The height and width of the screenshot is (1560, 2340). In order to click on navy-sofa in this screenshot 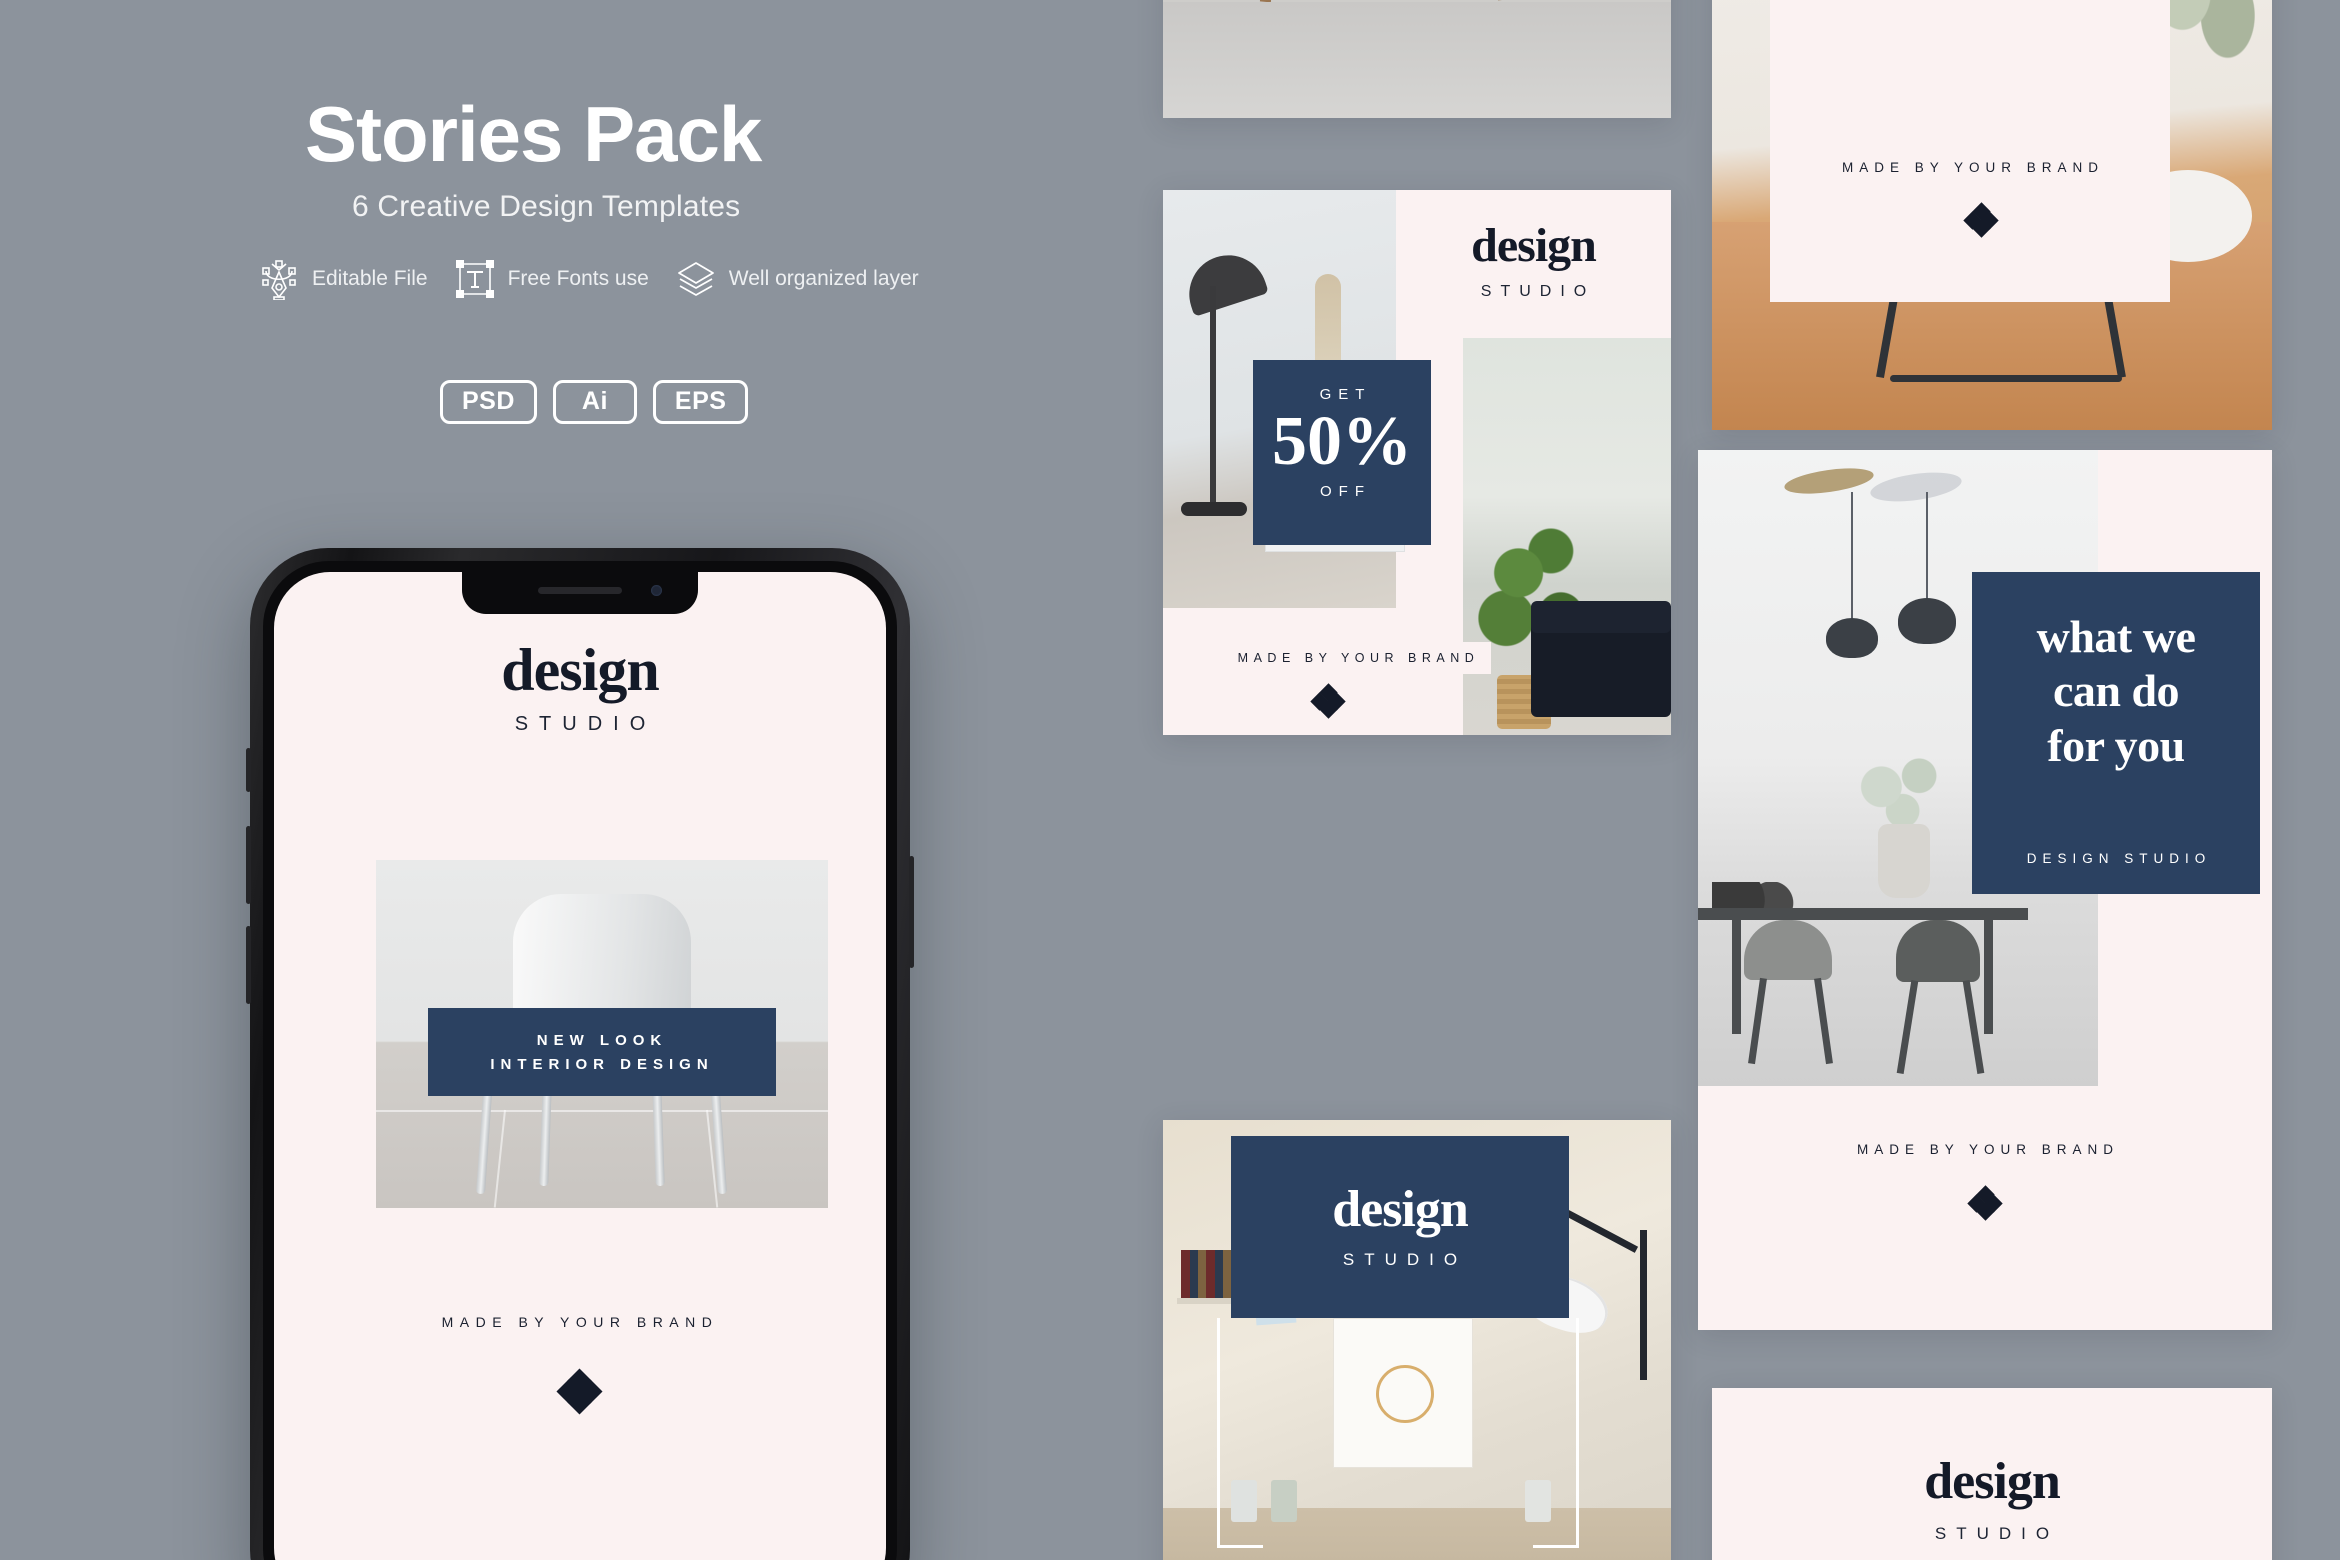, I will do `click(1601, 659)`.